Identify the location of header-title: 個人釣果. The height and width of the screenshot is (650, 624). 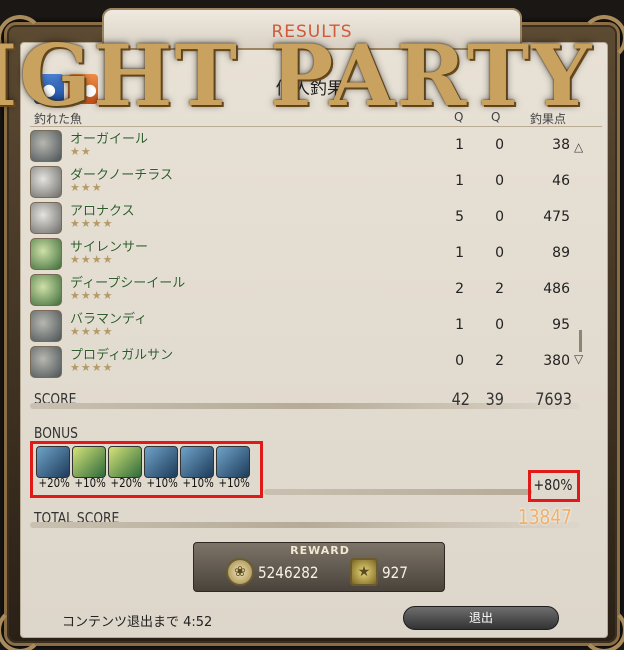
(310, 89).